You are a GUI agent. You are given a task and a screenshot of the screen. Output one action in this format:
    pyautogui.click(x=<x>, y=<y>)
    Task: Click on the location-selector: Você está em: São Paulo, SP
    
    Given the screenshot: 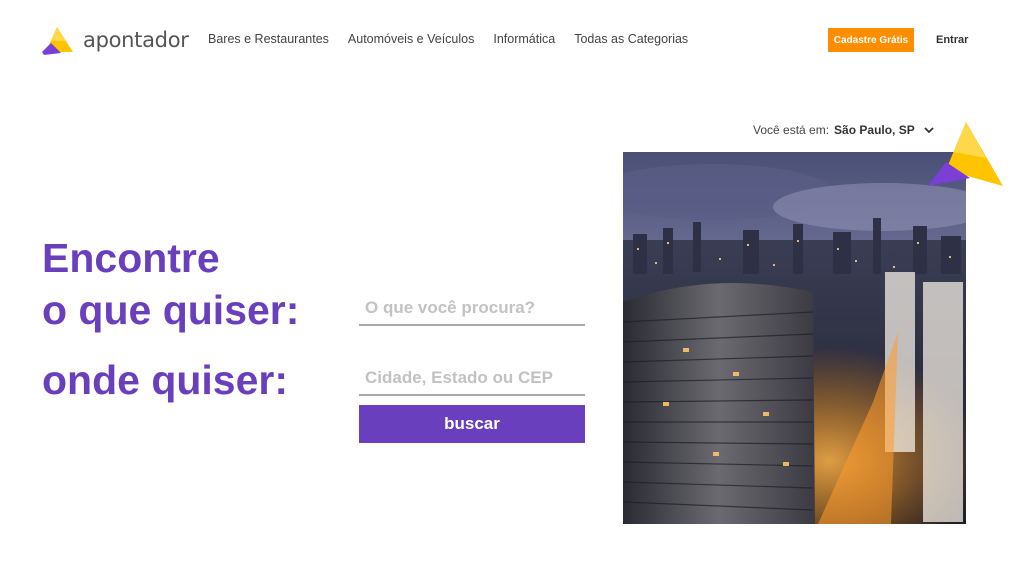 What is the action you would take?
    pyautogui.click(x=843, y=130)
    